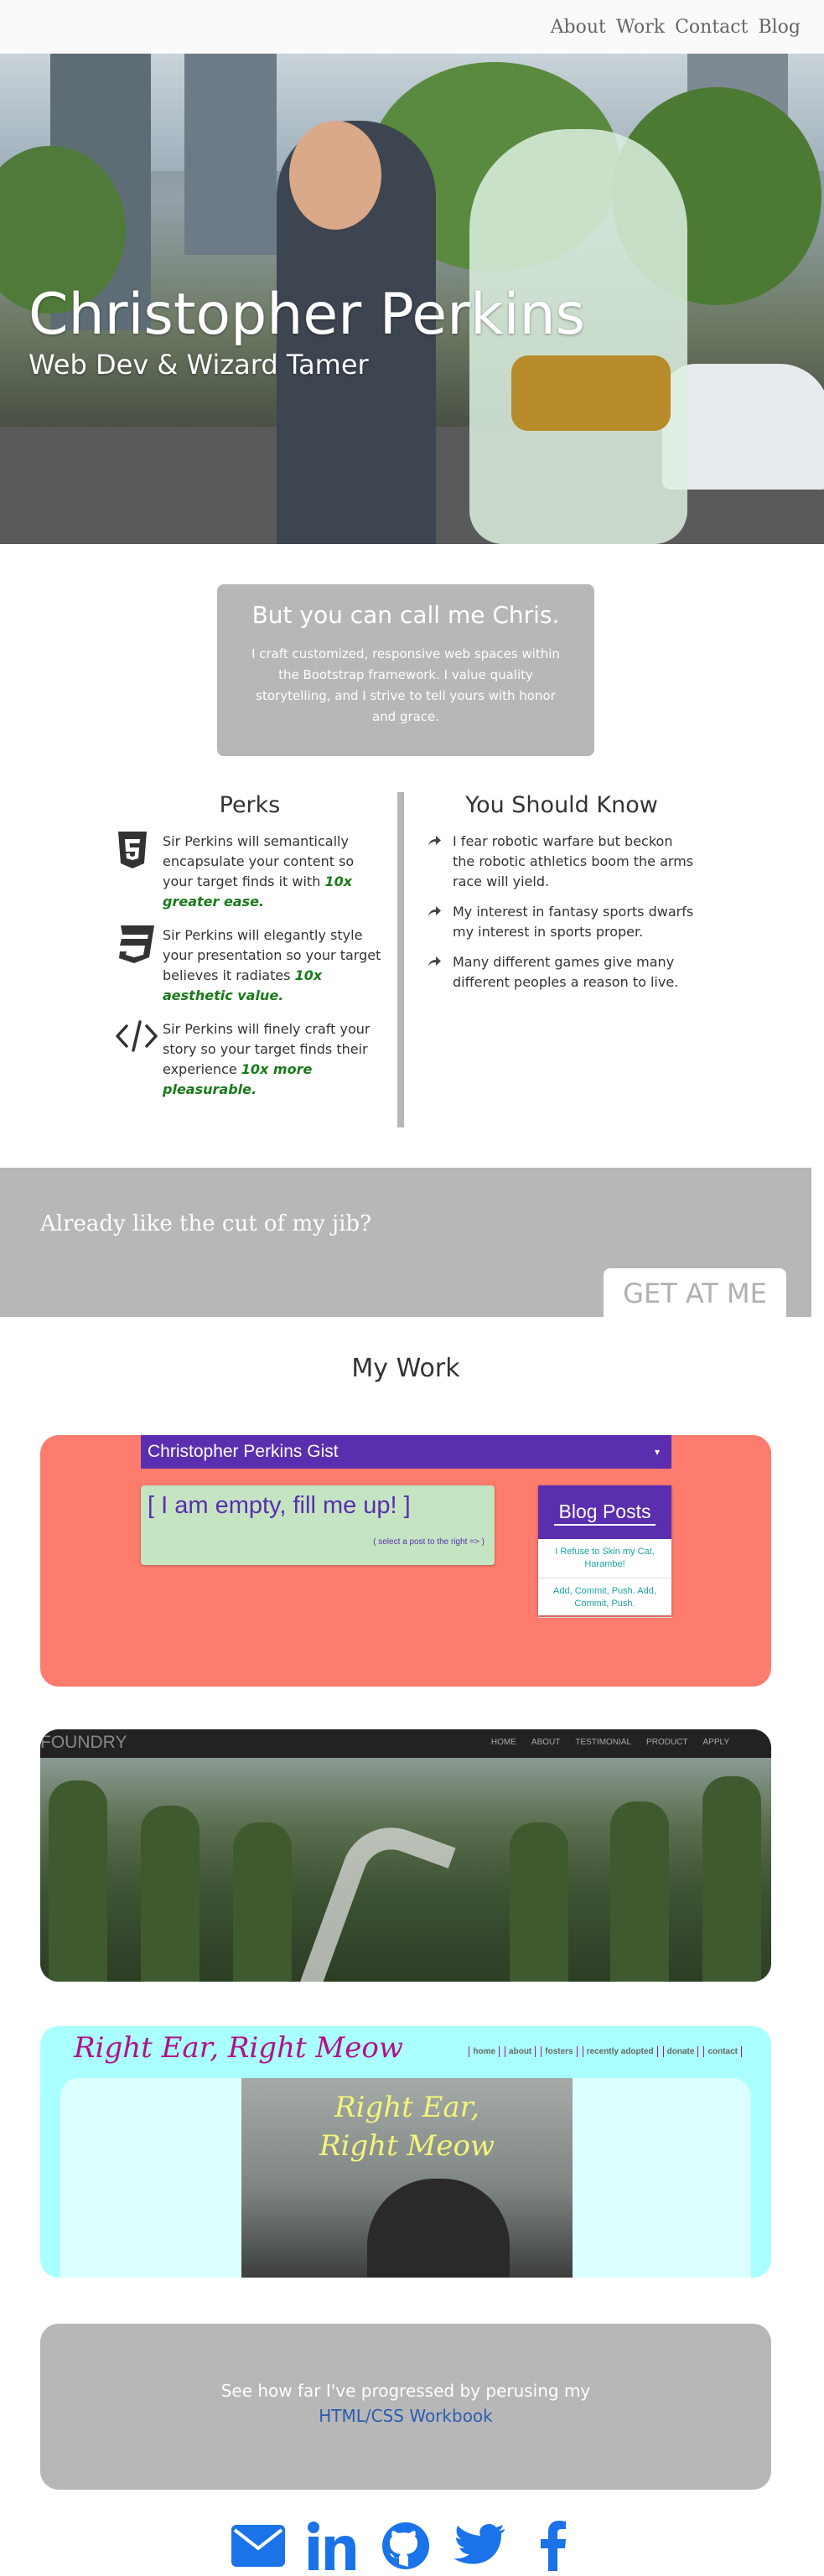 The height and width of the screenshot is (2576, 824). I want to click on cat-image-title-line: Right Ear,, so click(407, 2107).